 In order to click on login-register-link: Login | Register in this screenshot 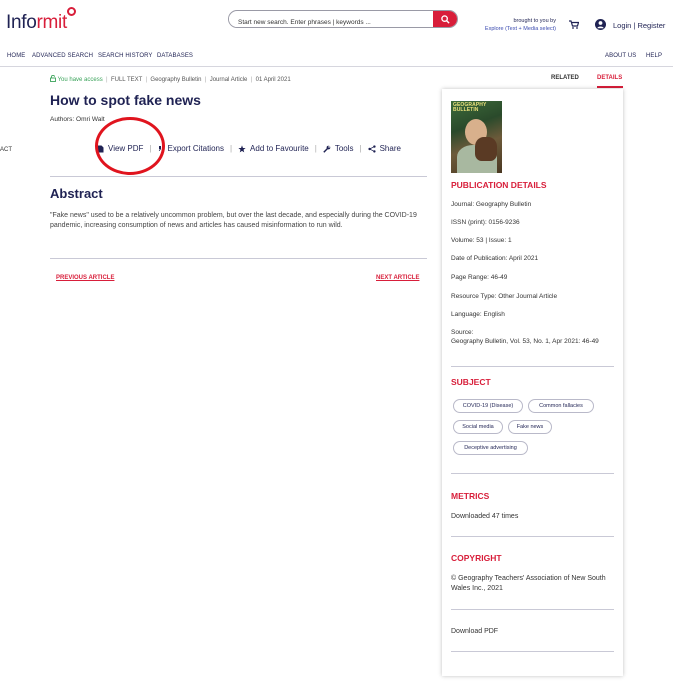, I will do `click(639, 25)`.